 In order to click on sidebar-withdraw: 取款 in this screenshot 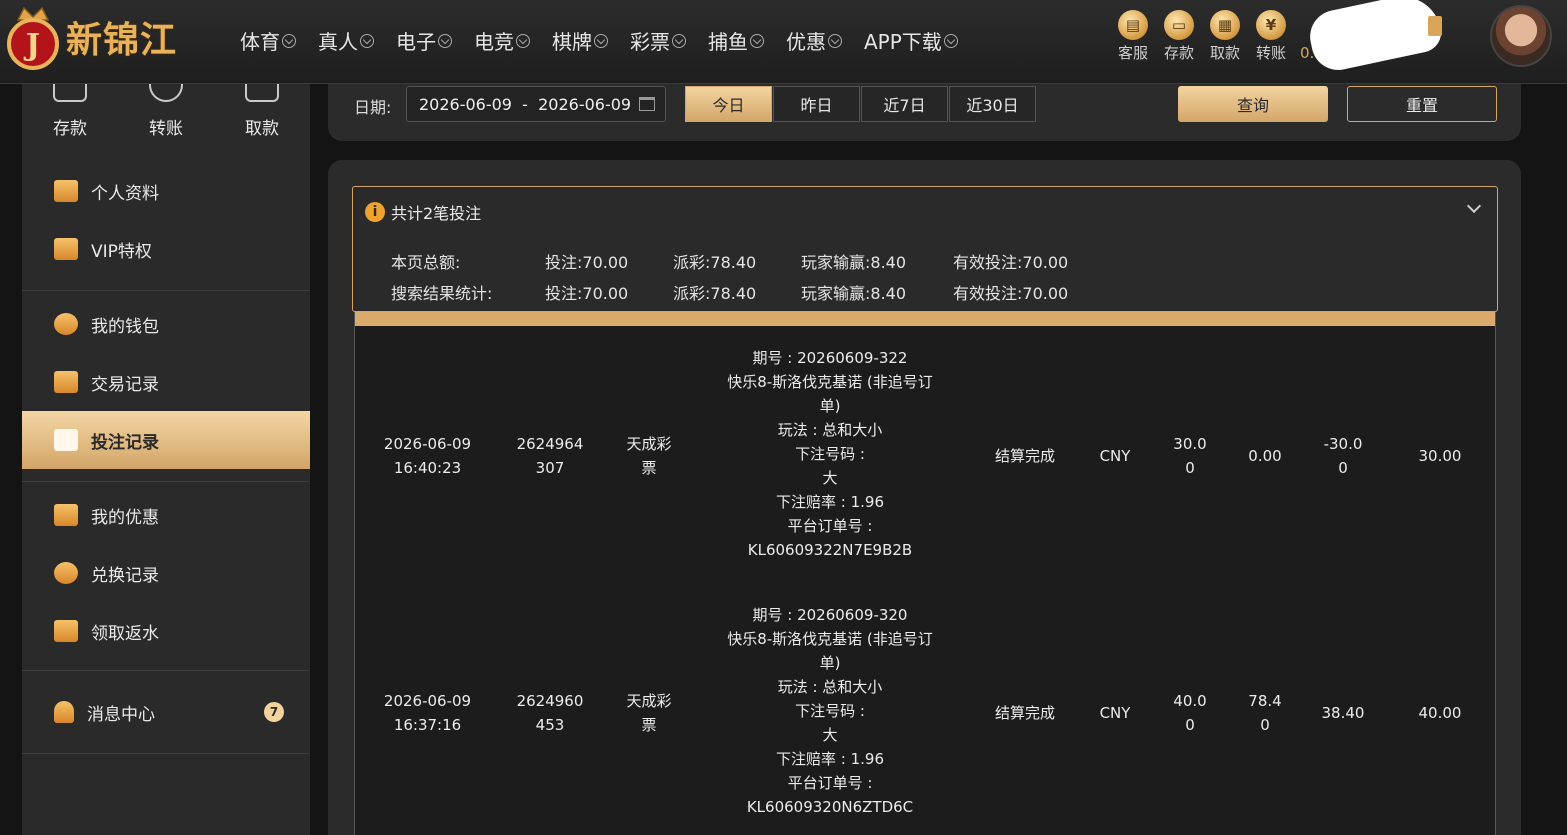, I will do `click(262, 115)`.